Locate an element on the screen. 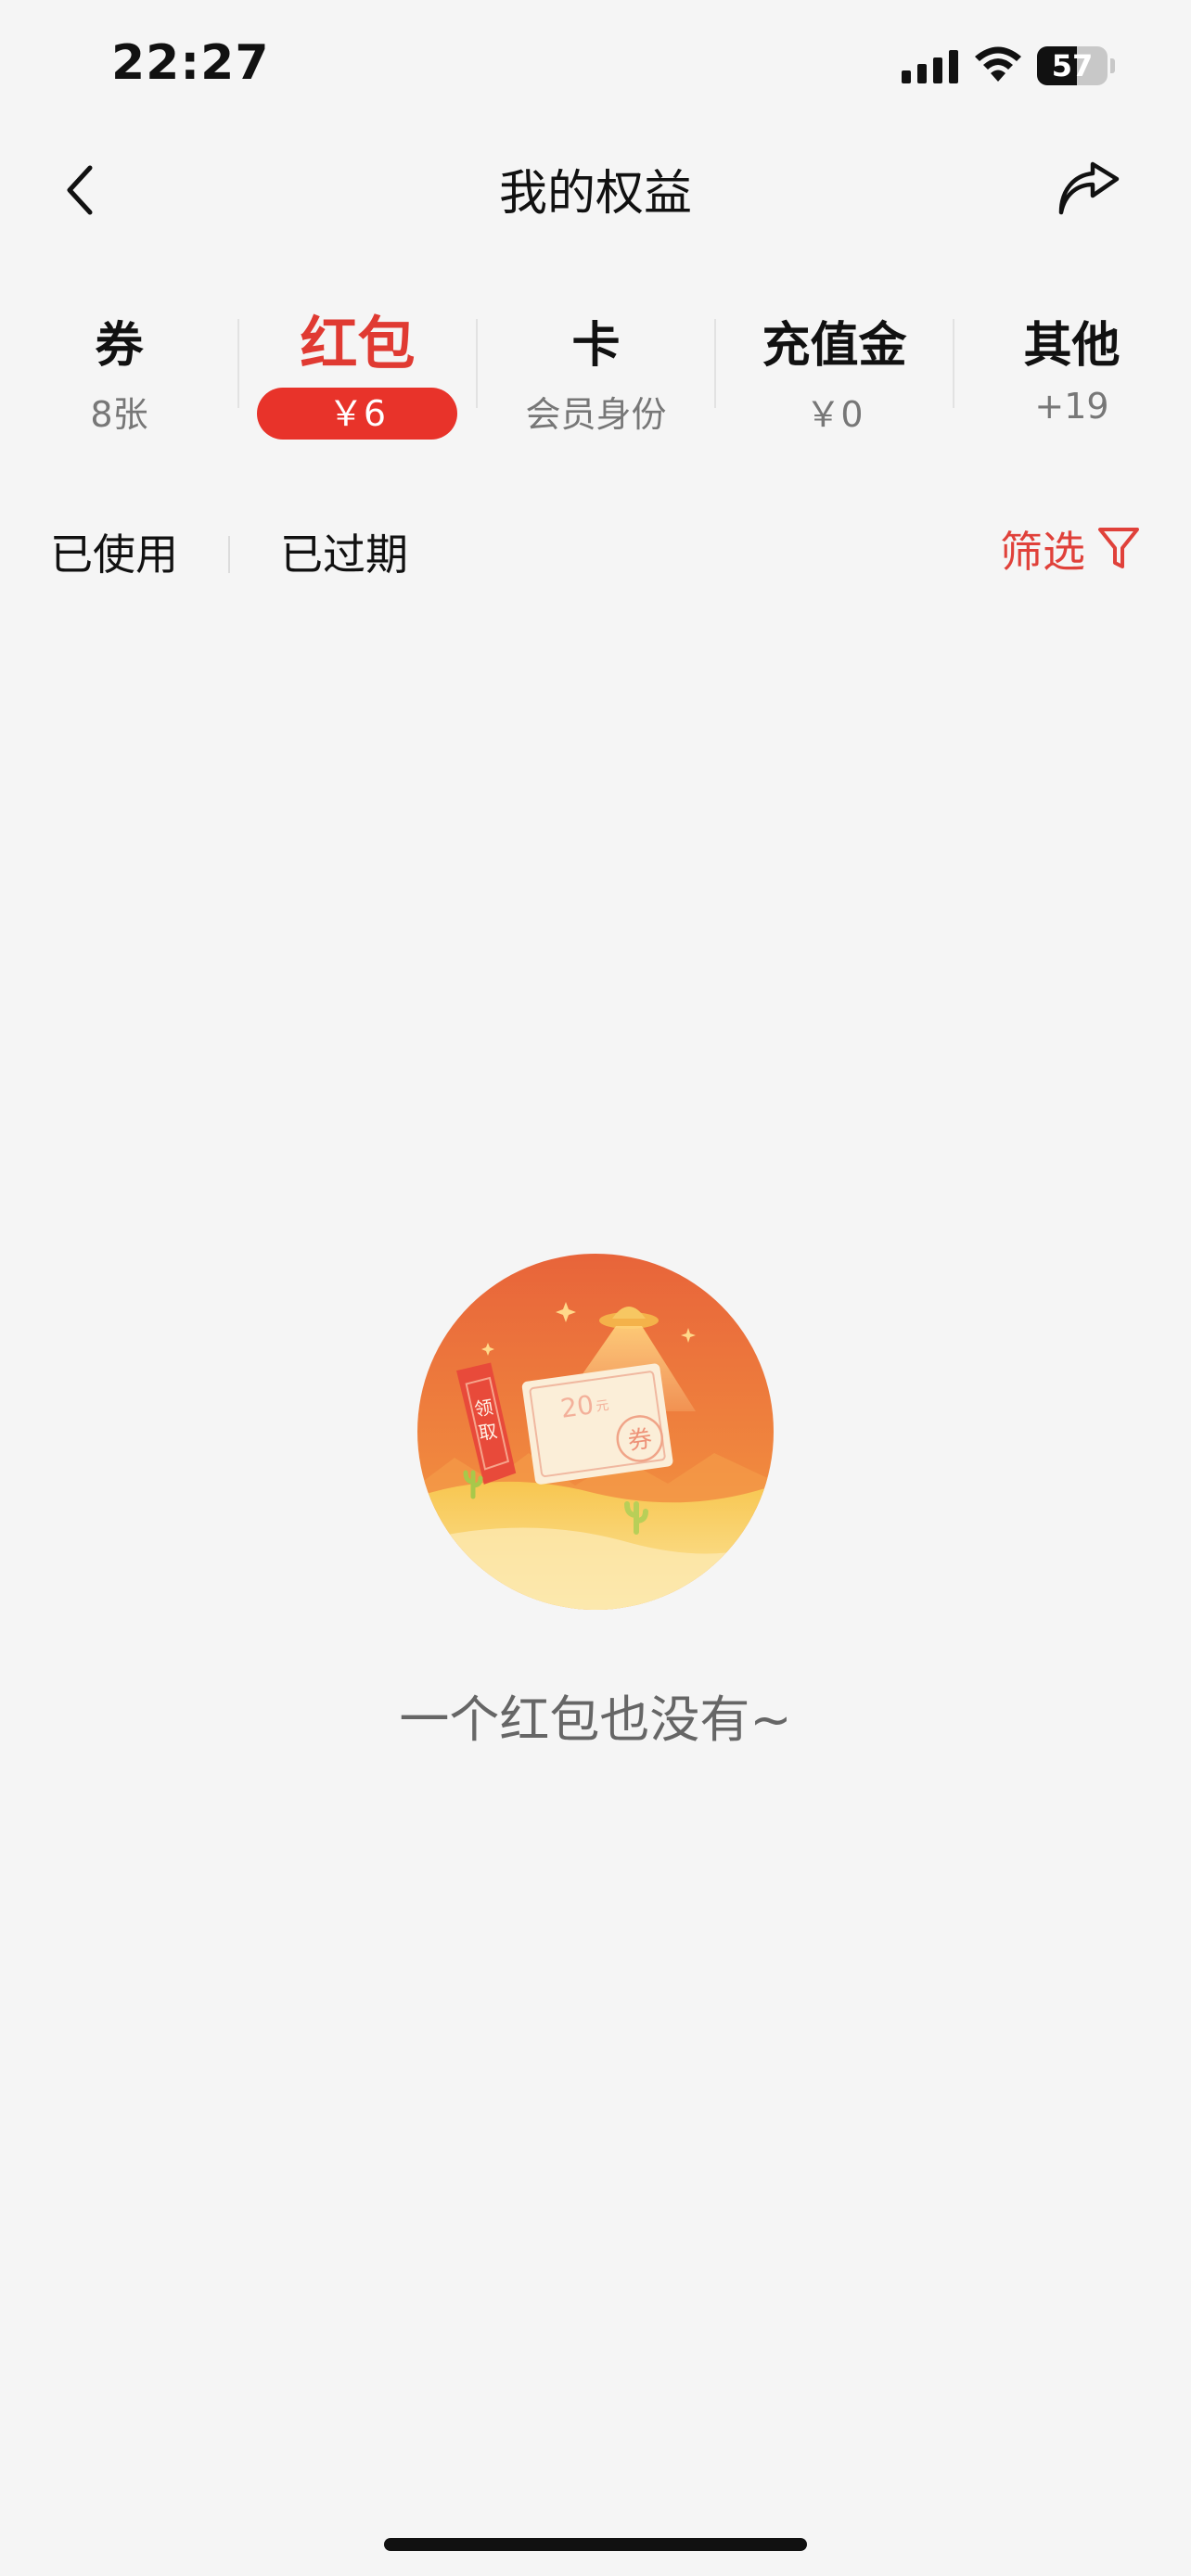 This screenshot has height=2576, width=1191. tab-amount-badge: ￥6 is located at coordinates (357, 414).